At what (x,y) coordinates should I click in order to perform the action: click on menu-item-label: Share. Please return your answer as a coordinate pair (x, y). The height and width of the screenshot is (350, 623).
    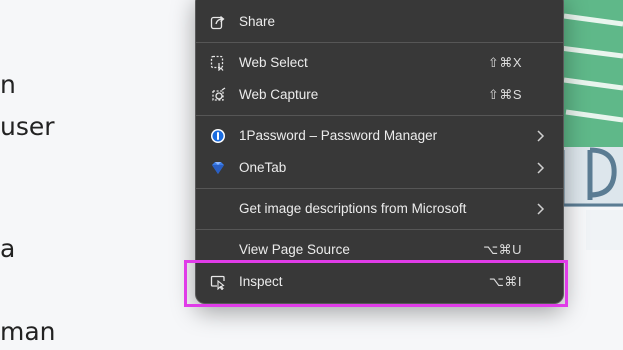
    Looking at the image, I should click on (257, 21).